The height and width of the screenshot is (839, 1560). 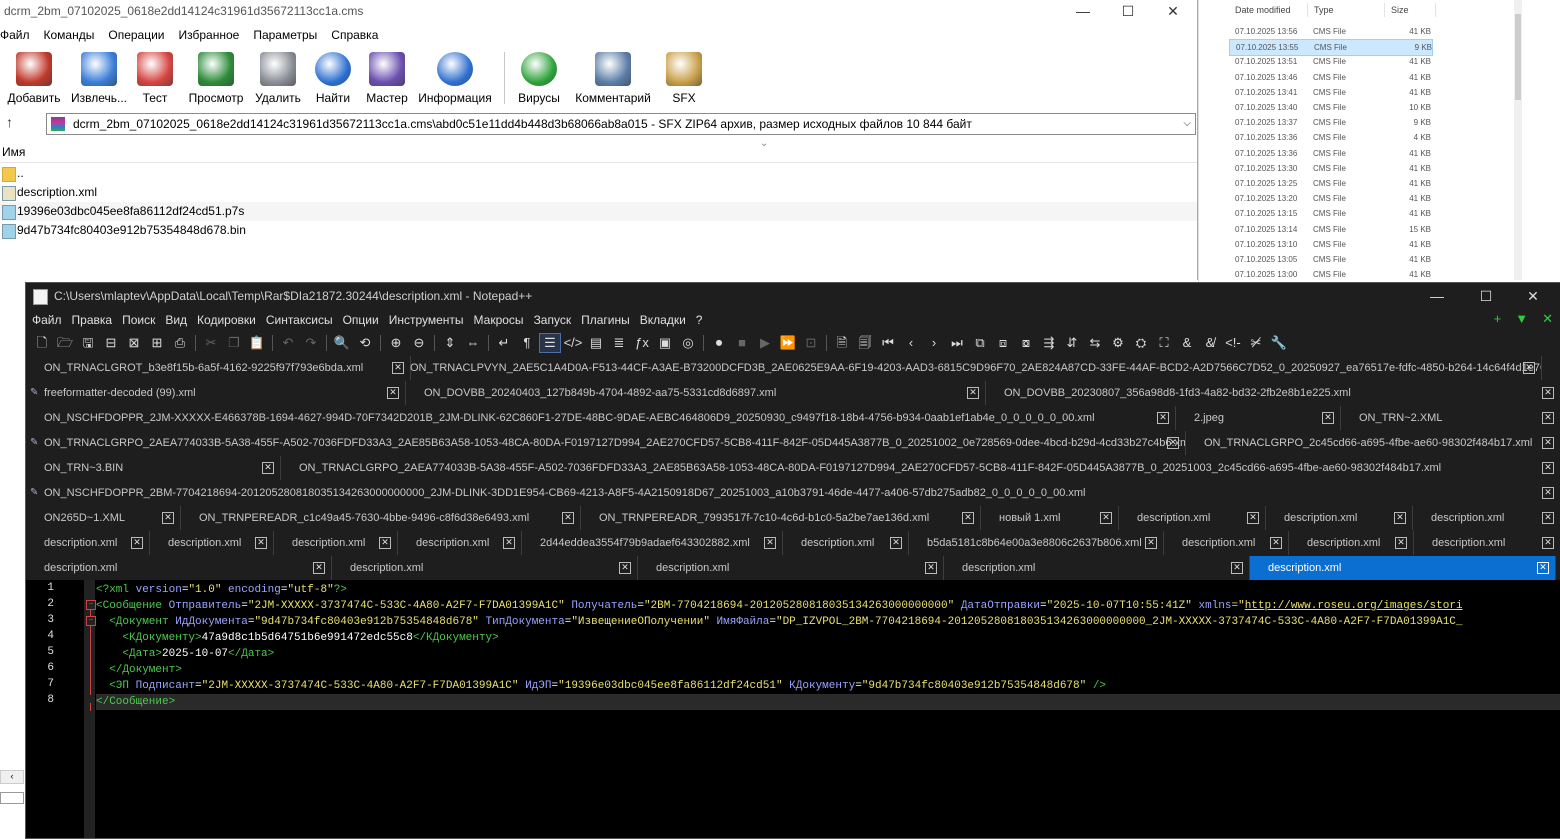 What do you see at coordinates (504, 343) in the screenshot?
I see `word-wrap-icon: ↵` at bounding box center [504, 343].